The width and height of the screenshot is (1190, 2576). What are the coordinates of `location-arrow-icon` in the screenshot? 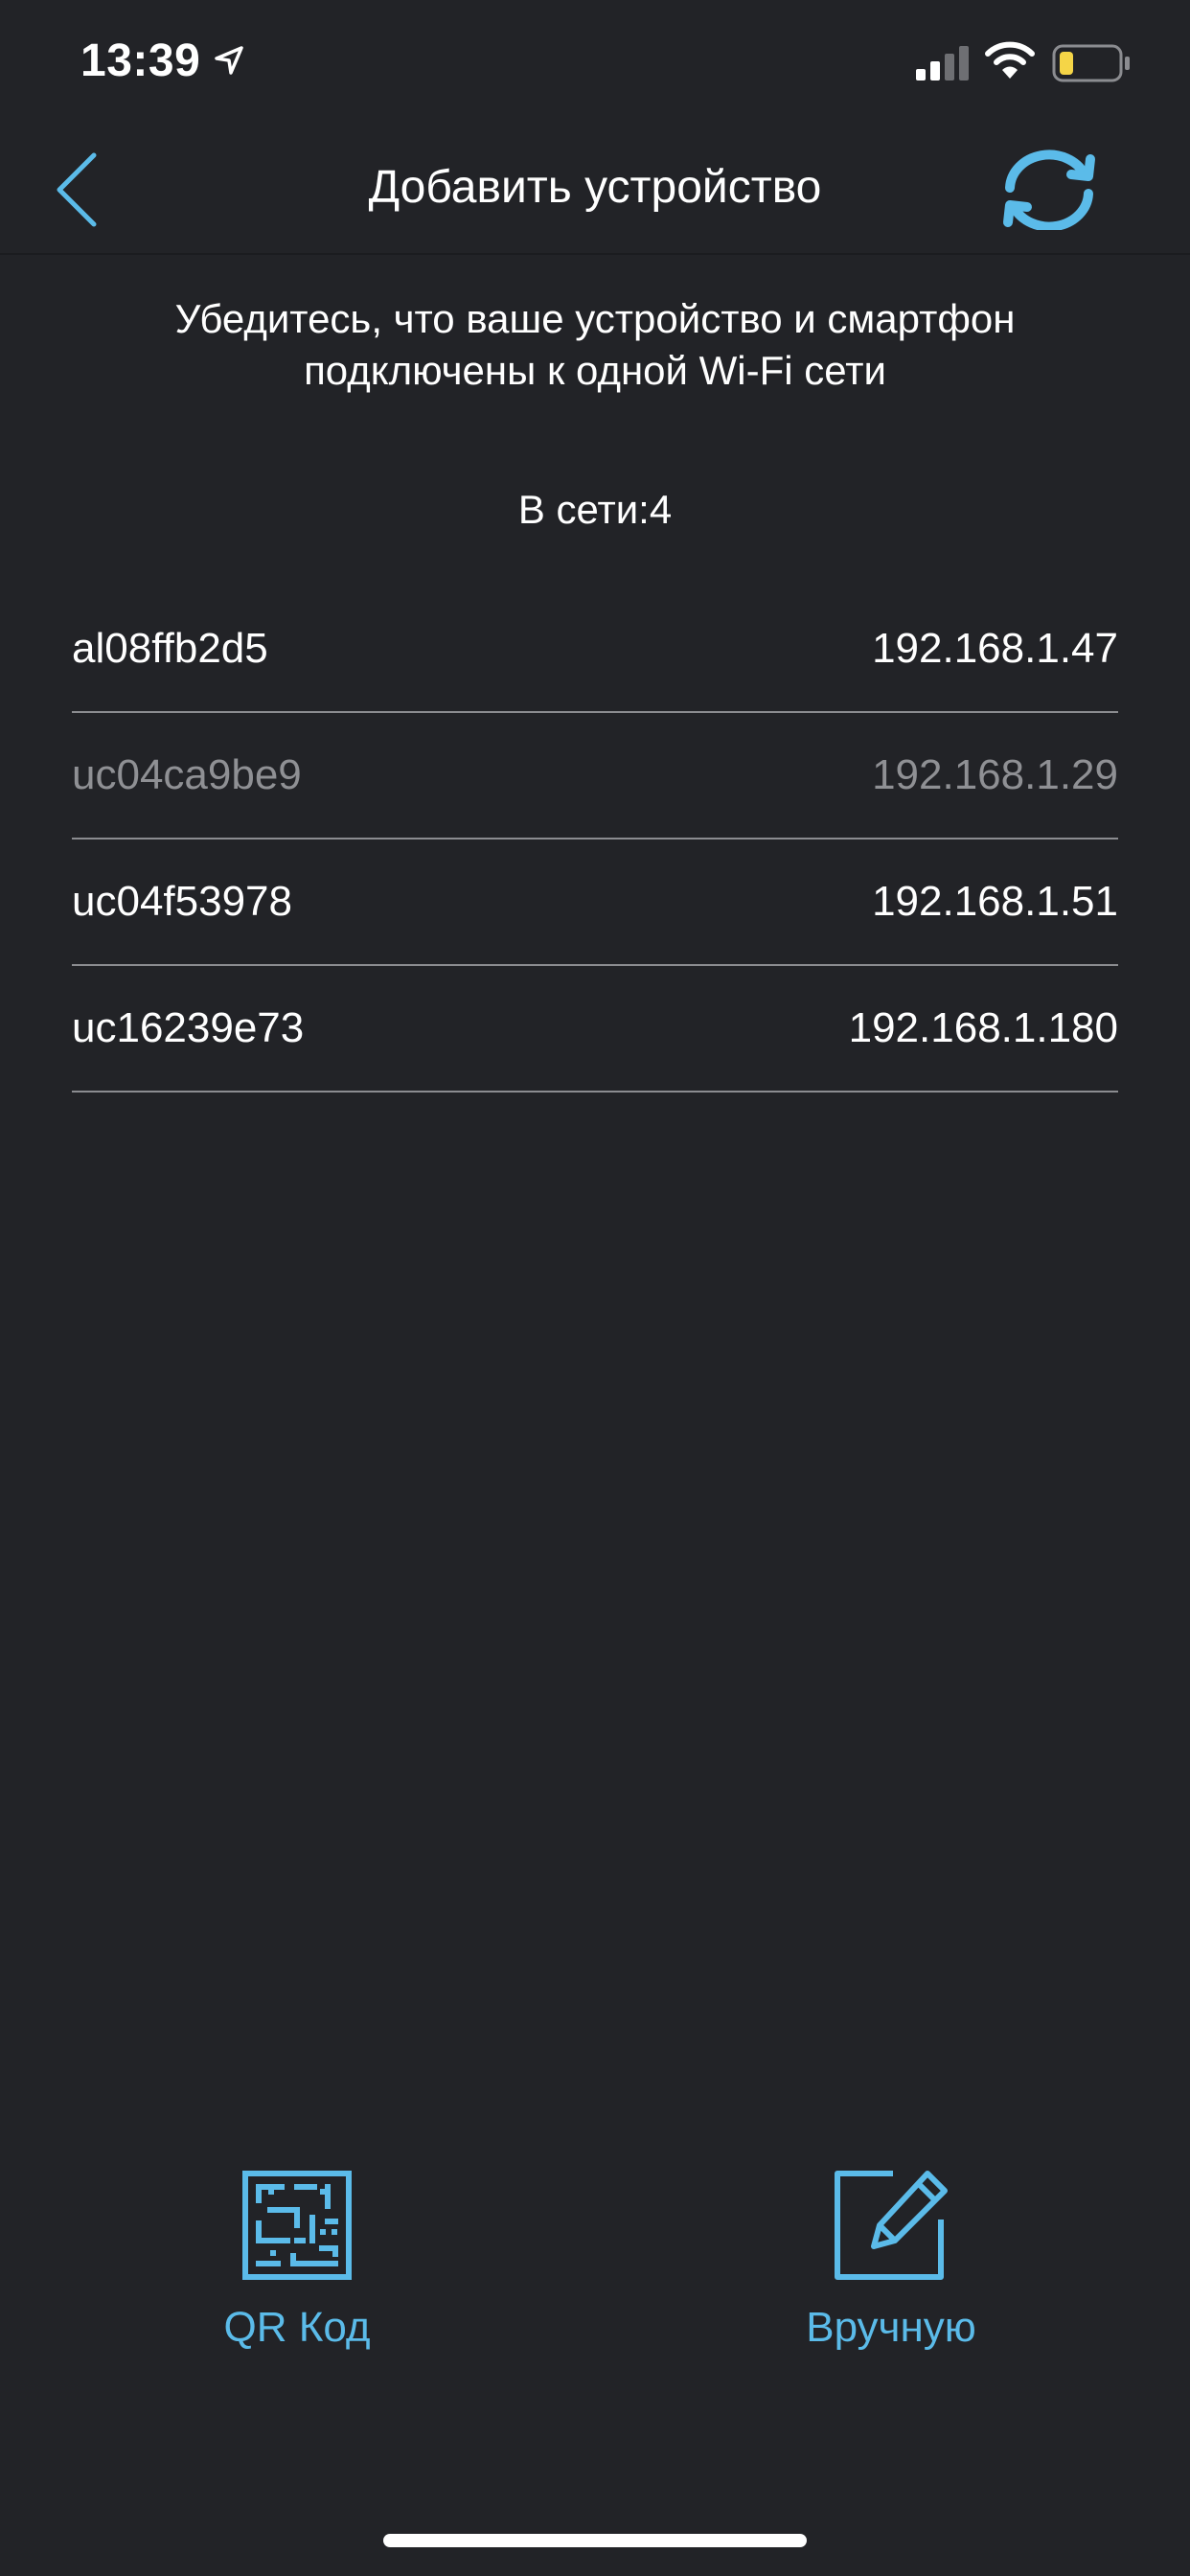 It's located at (229, 60).